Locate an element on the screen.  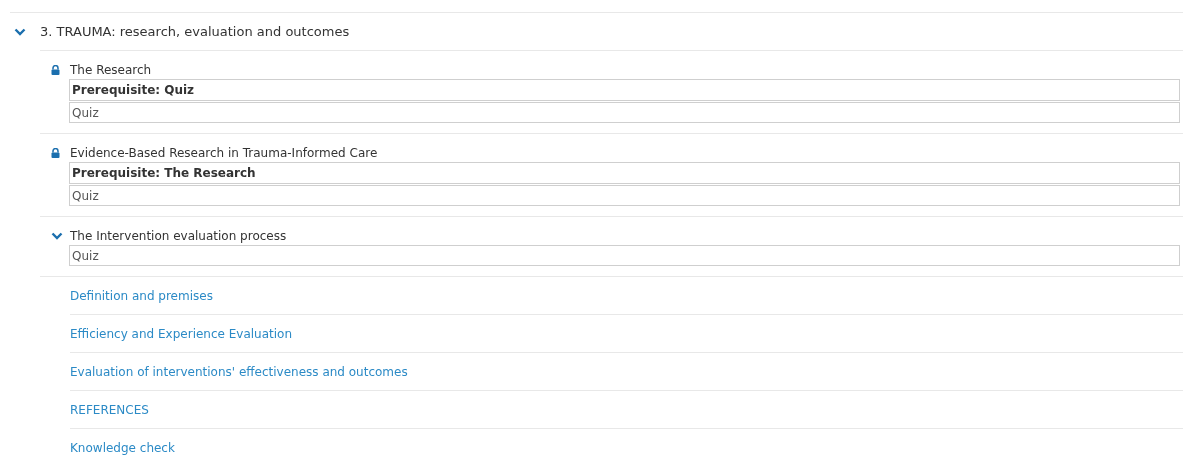
prerequisite-row: Prerequisite: Quiz is located at coordinates (624, 90).